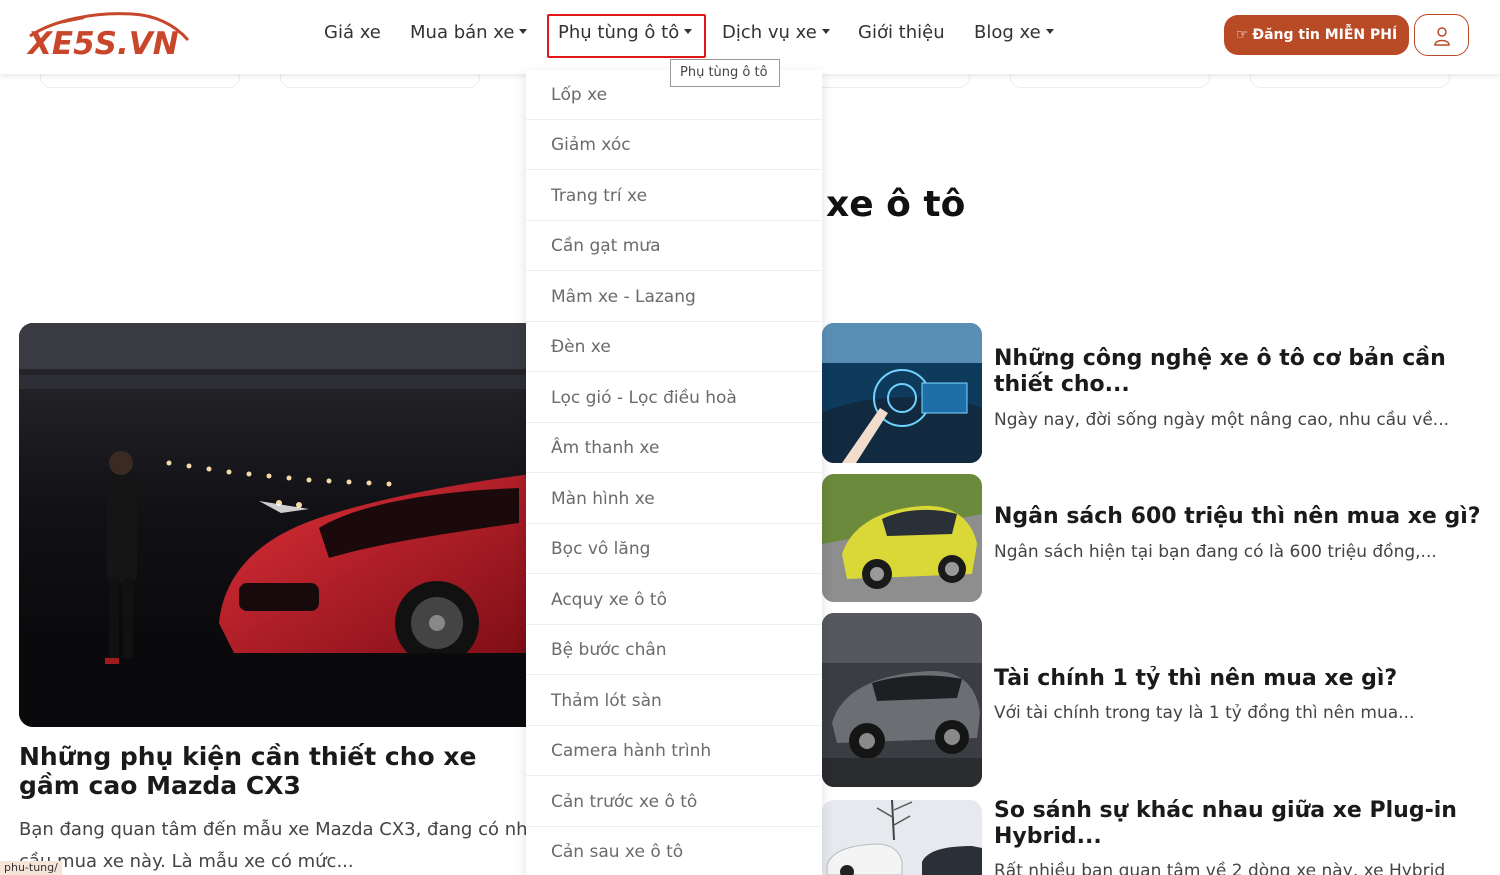  I want to click on nav-mua-ban-xe: Mua bán xe, so click(469, 32).